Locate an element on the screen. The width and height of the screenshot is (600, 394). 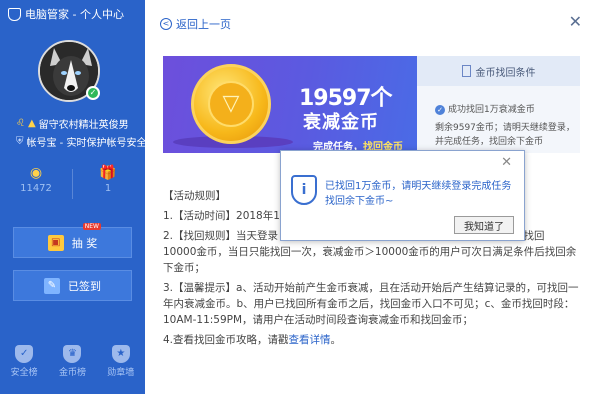
medal-icon: ★ is located at coordinates (120, 354).